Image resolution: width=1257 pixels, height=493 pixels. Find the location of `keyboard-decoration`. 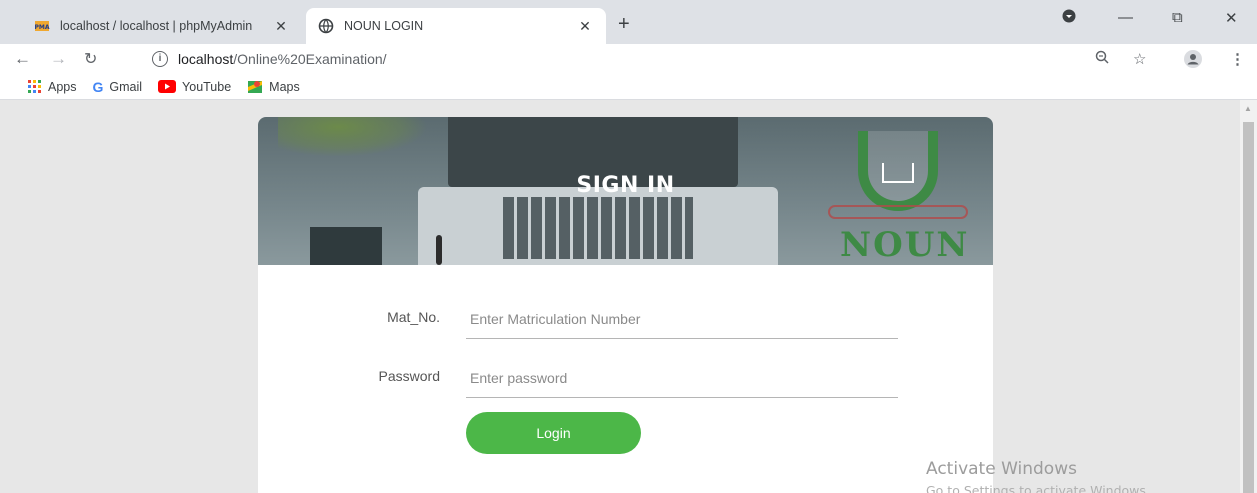

keyboard-decoration is located at coordinates (598, 228).